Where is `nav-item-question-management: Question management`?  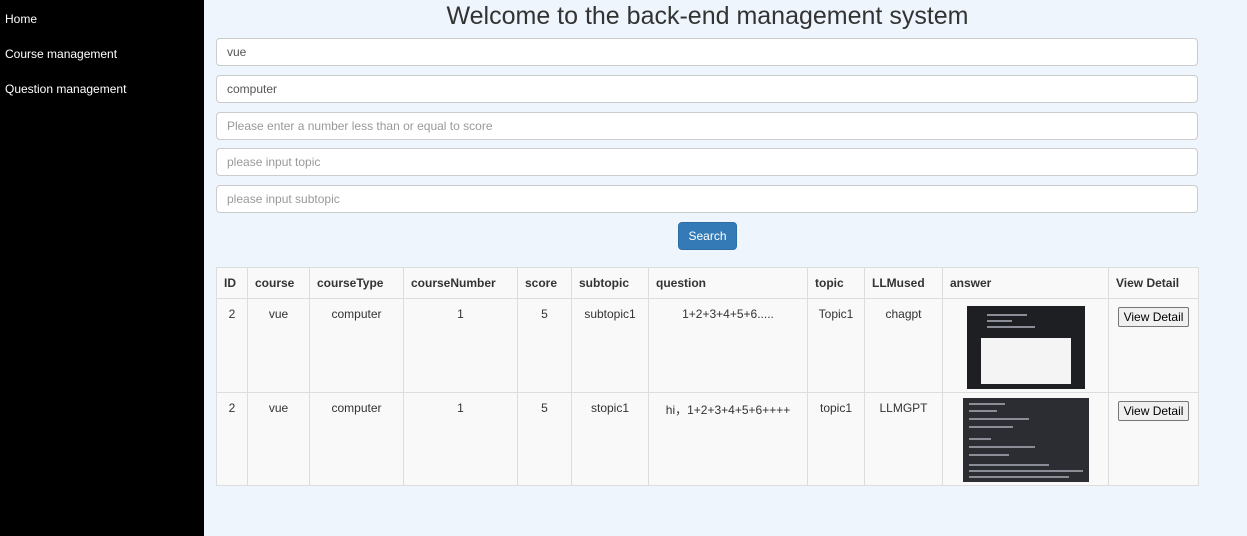 nav-item-question-management: Question management is located at coordinates (65, 89).